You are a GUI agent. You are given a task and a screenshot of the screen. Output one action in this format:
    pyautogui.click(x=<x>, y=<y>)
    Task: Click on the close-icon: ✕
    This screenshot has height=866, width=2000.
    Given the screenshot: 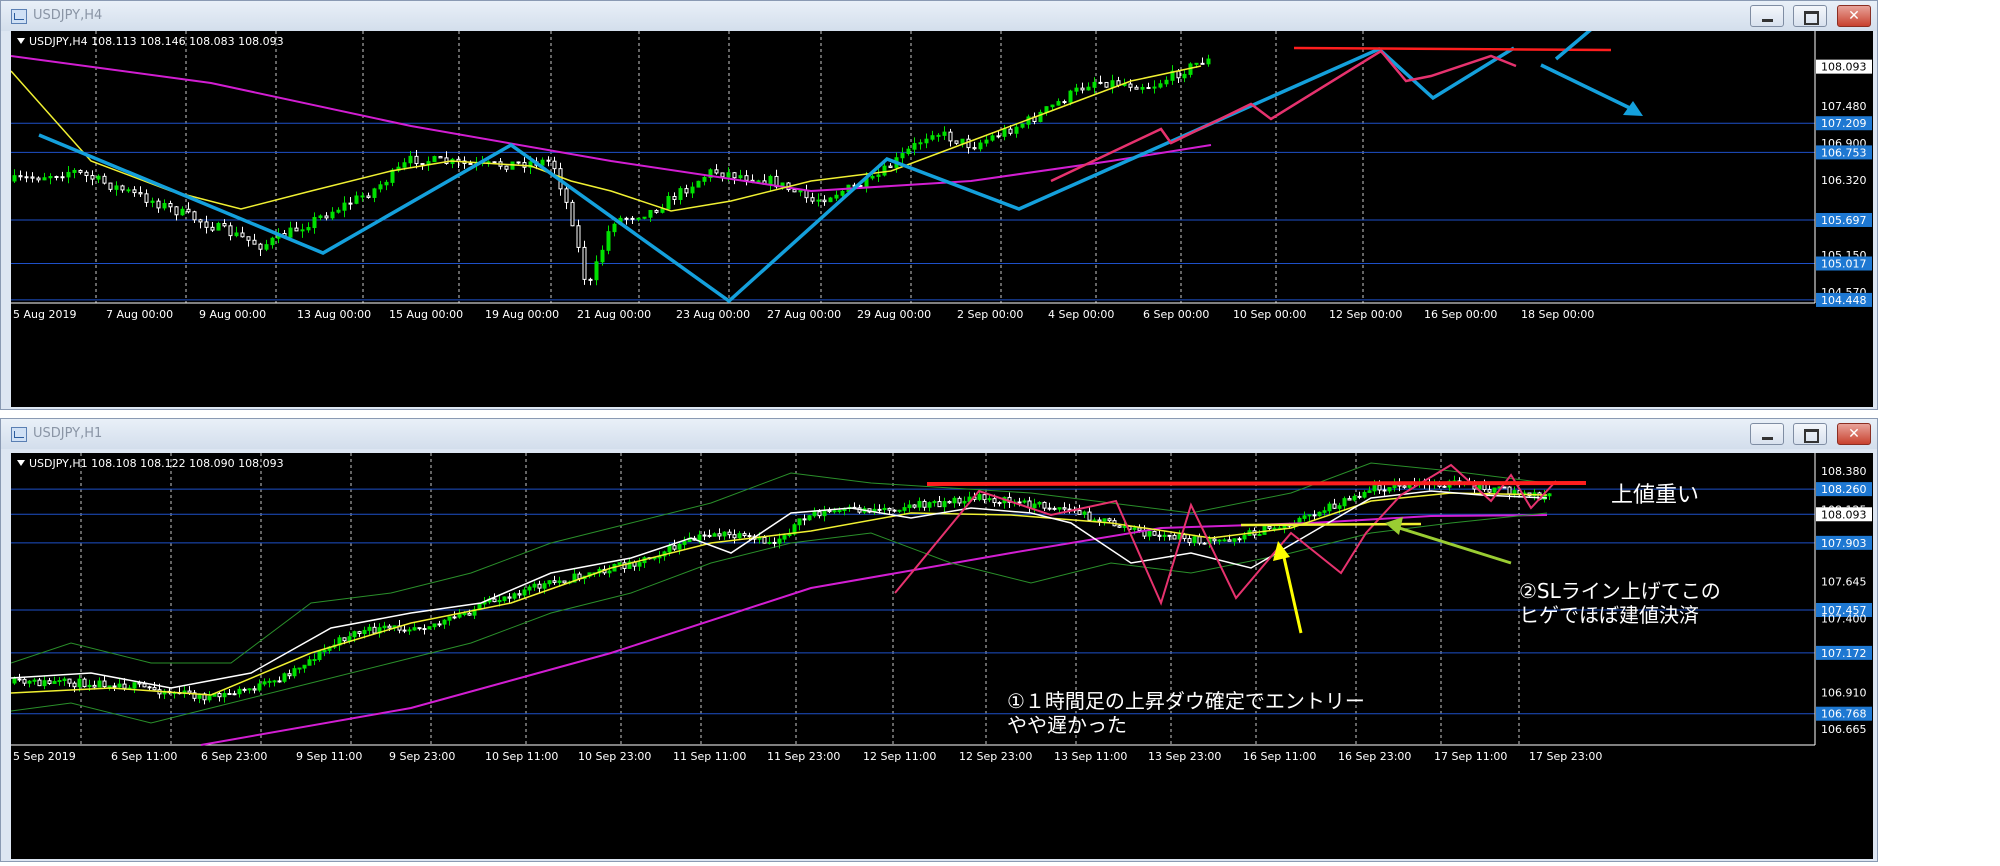 What is the action you would take?
    pyautogui.click(x=1854, y=16)
    